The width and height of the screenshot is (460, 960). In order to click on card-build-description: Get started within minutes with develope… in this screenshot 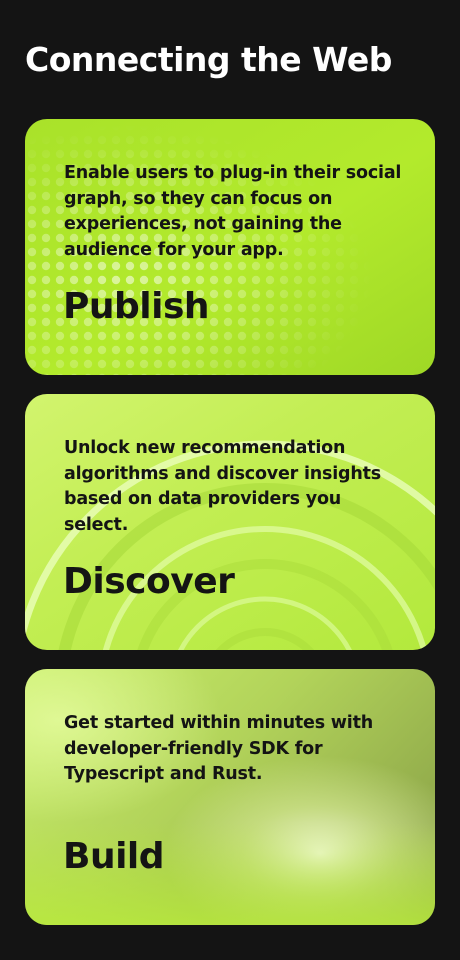, I will do `click(218, 748)`.